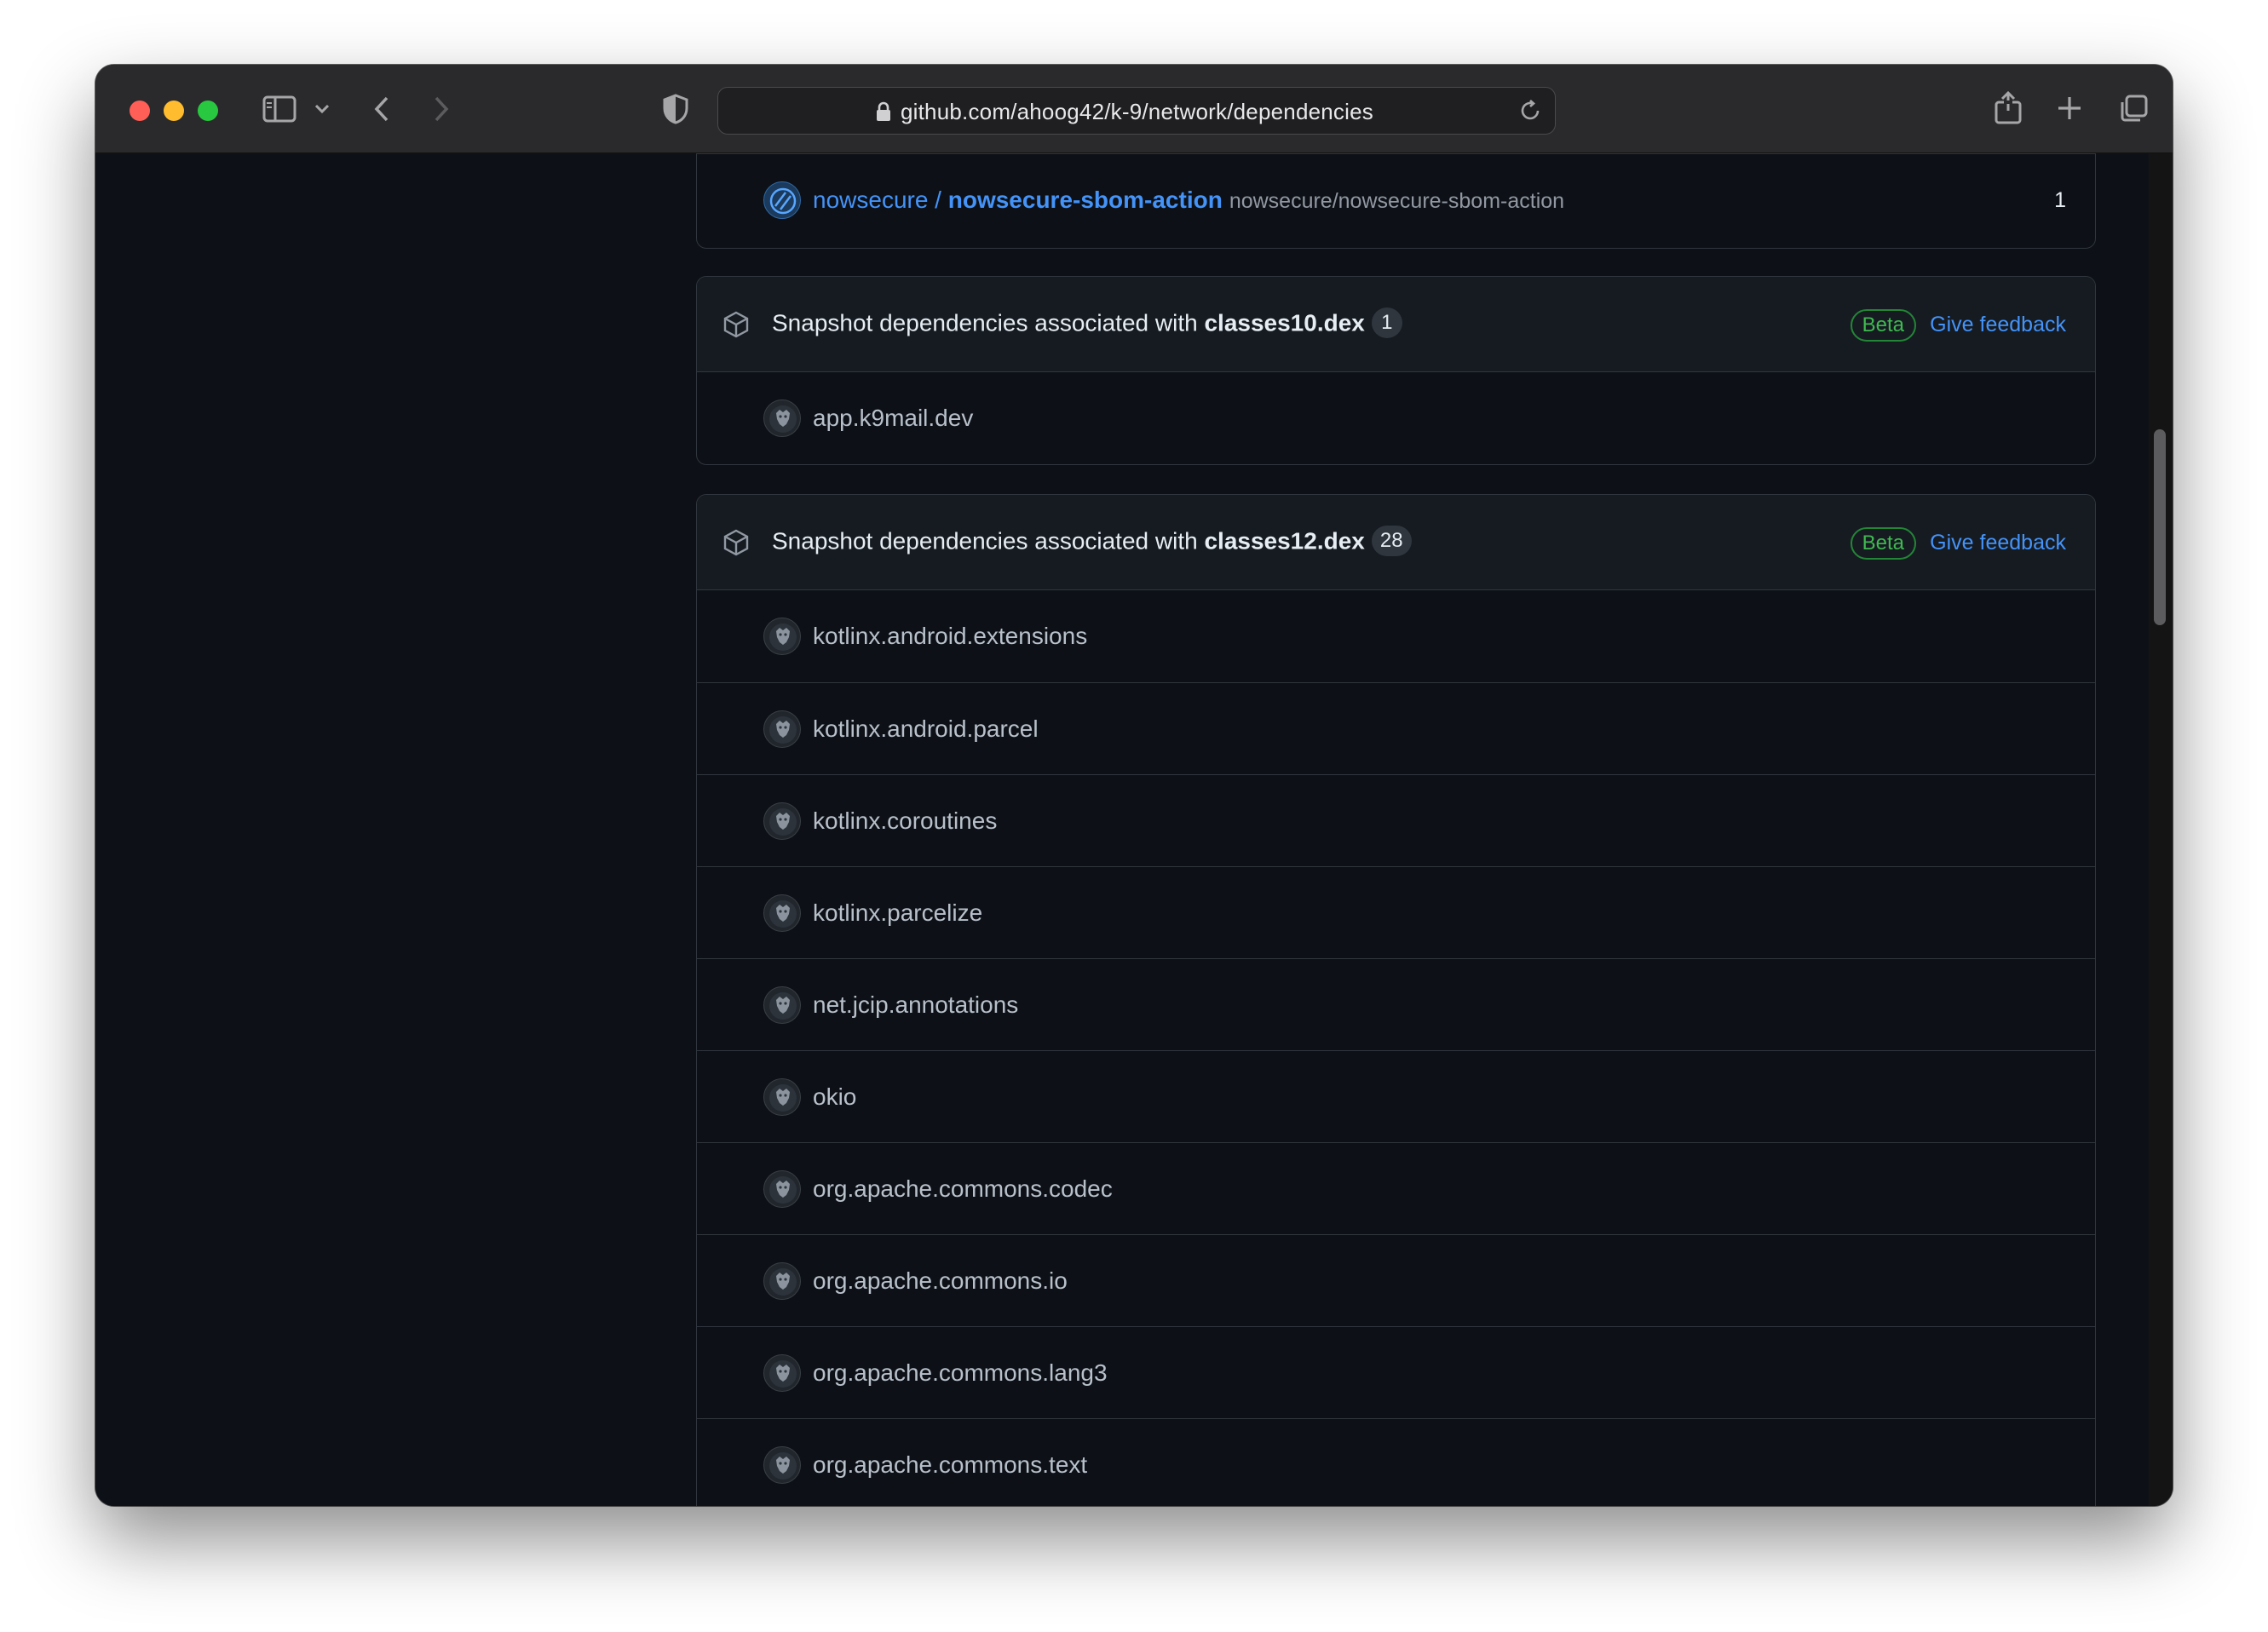  What do you see at coordinates (1396, 1372) in the screenshot?
I see `dependency-row: org.apache.commons.lang3` at bounding box center [1396, 1372].